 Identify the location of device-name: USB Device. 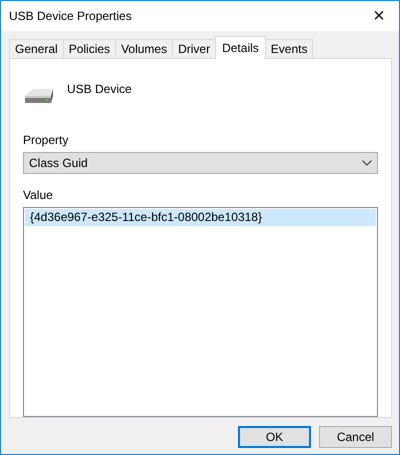
(99, 89).